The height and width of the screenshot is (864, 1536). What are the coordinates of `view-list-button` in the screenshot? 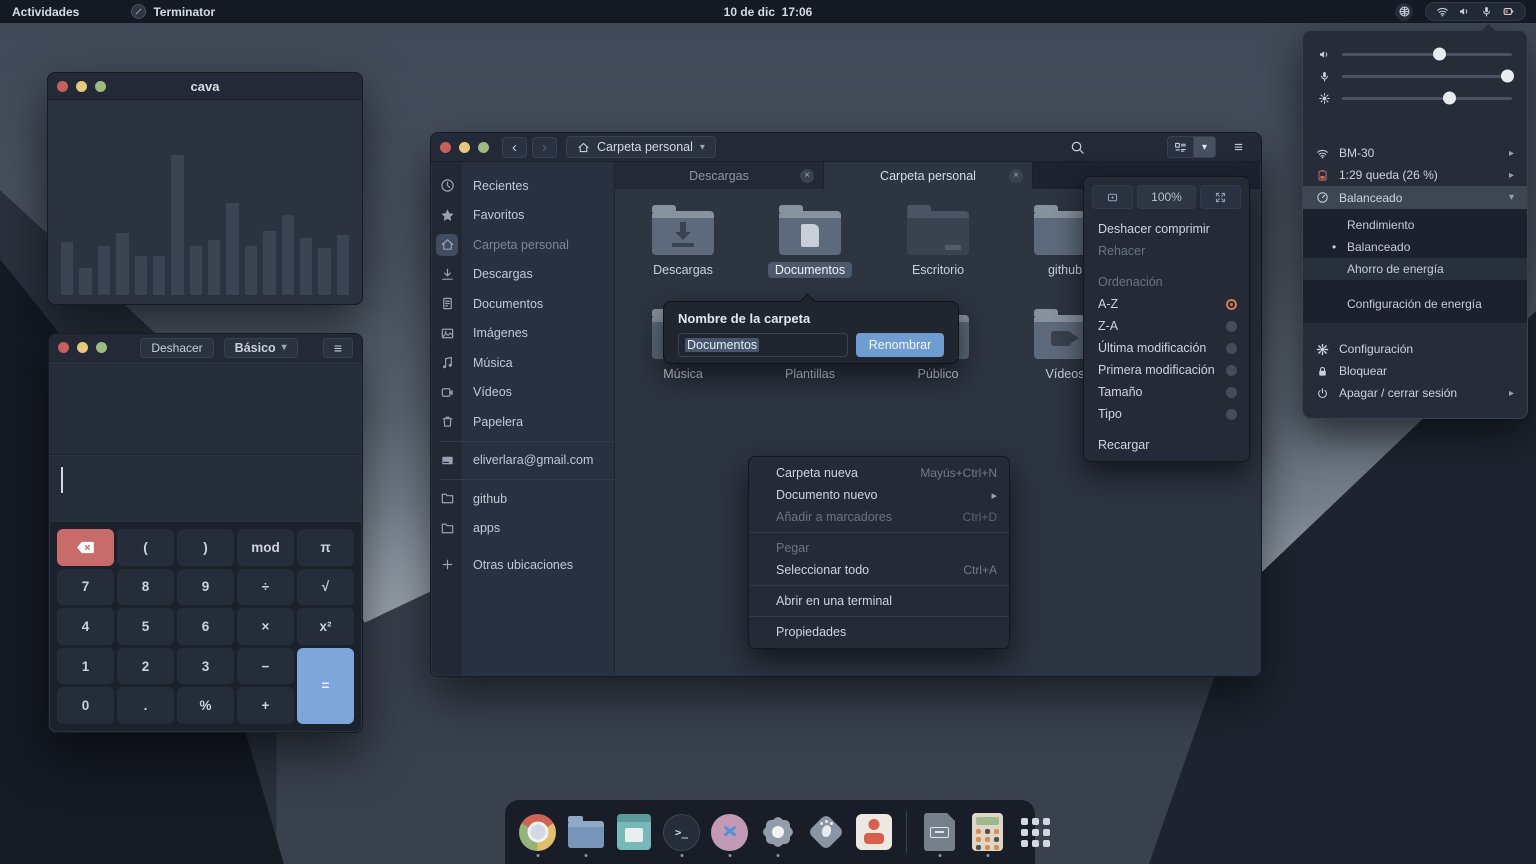 It's located at (1180, 147).